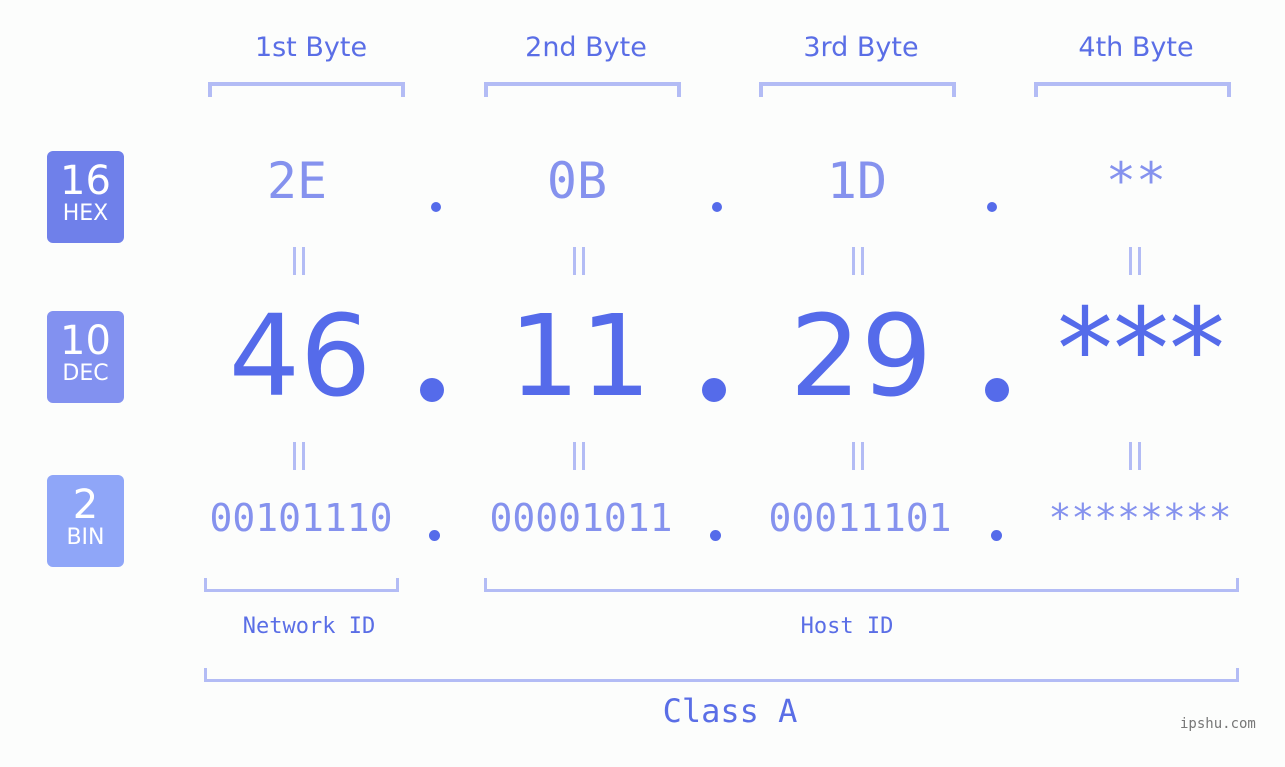 The height and width of the screenshot is (767, 1285). I want to click on byte-label-2: 2nd Byte, so click(586, 47).